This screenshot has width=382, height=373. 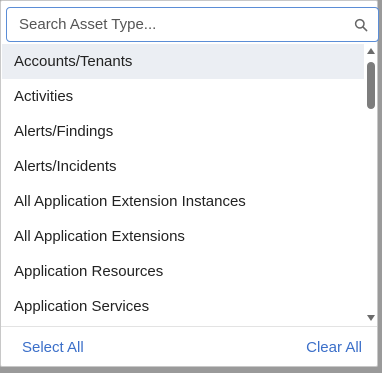 I want to click on scroll-down-arrow-icon, so click(x=371, y=318).